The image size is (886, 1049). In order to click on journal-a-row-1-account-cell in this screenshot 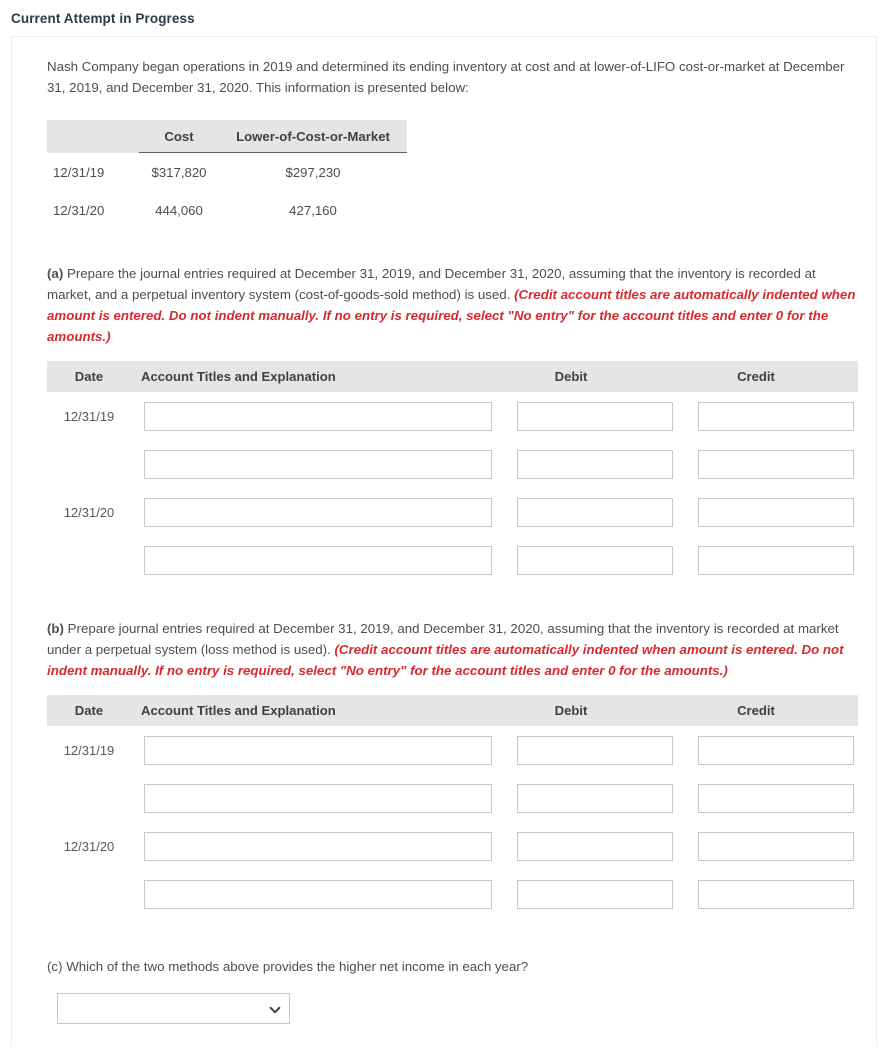, I will do `click(313, 464)`.